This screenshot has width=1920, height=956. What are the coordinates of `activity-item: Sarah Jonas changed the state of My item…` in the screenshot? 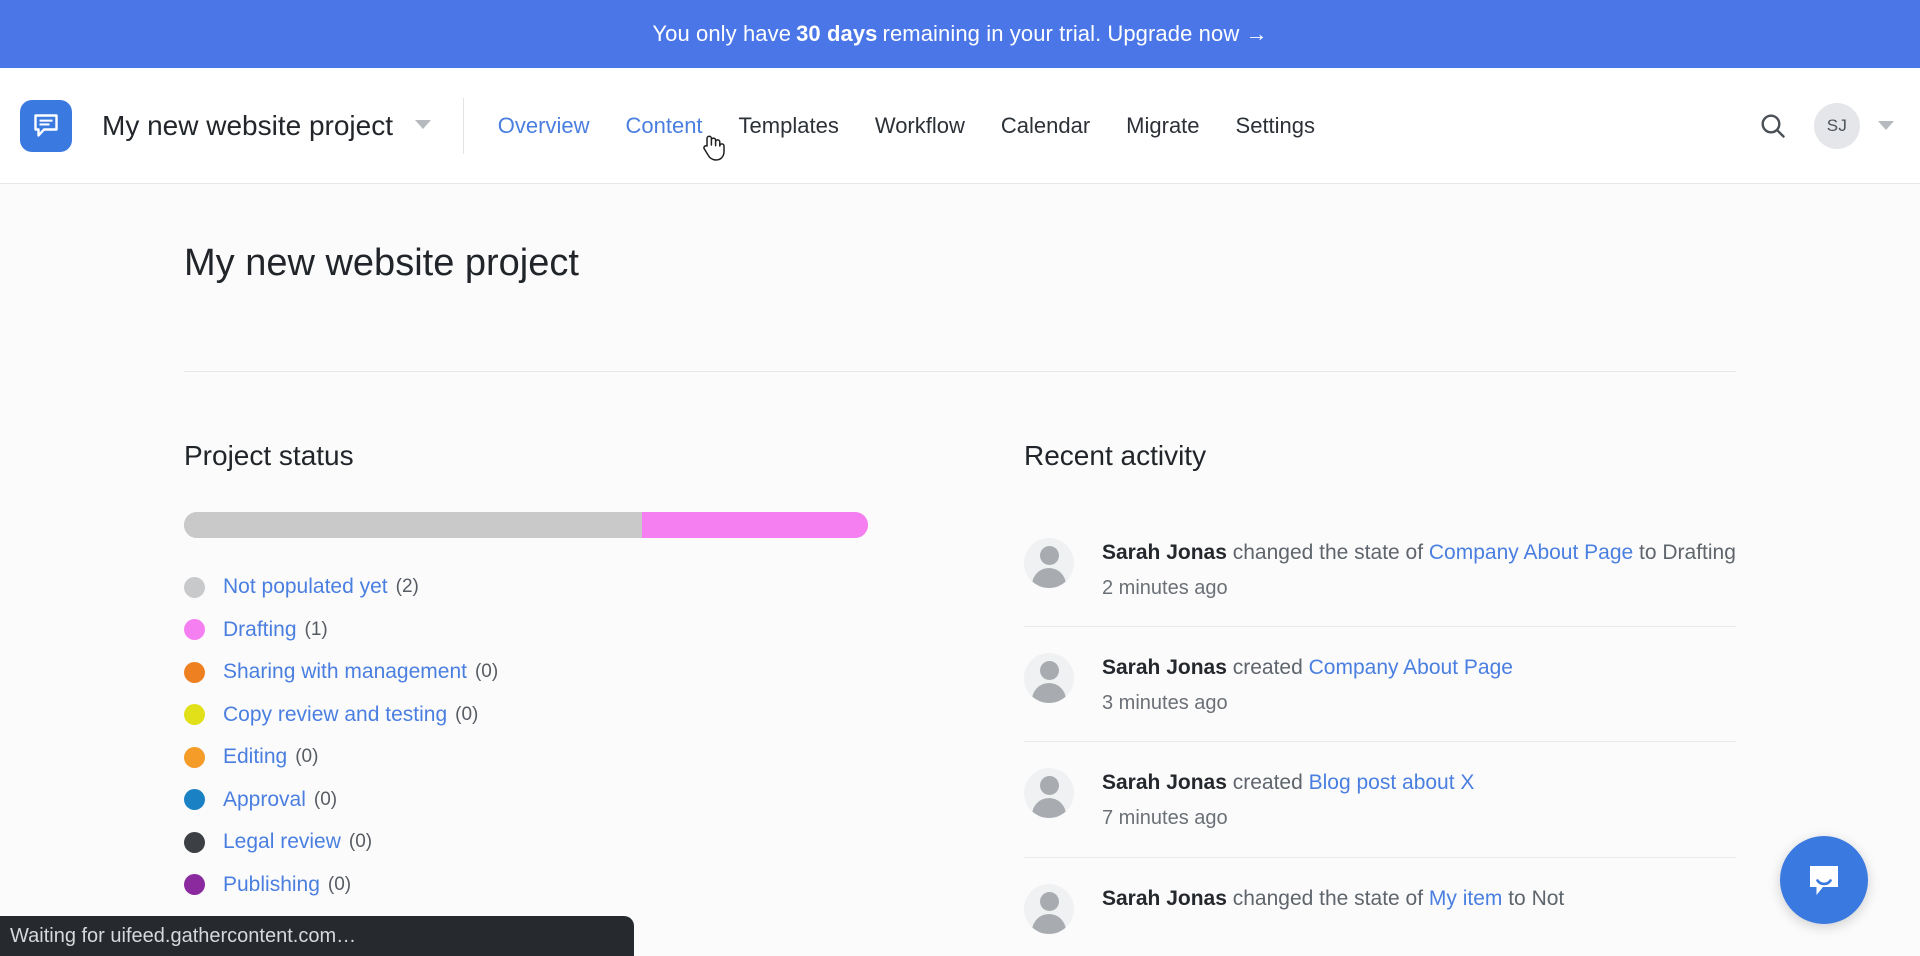 It's located at (1380, 907).